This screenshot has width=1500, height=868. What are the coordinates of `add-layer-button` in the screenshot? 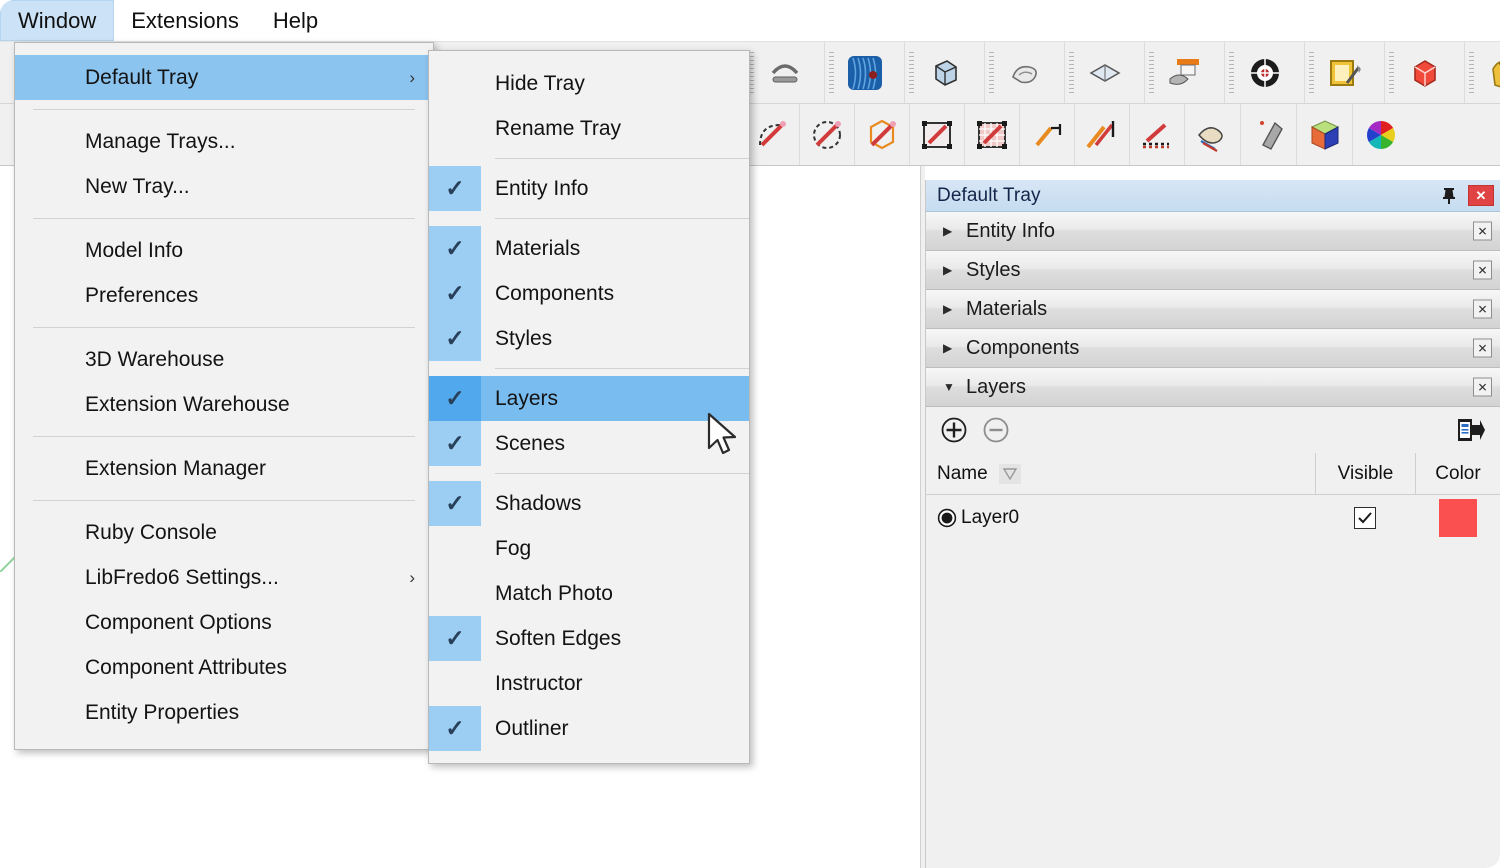 It's located at (954, 430).